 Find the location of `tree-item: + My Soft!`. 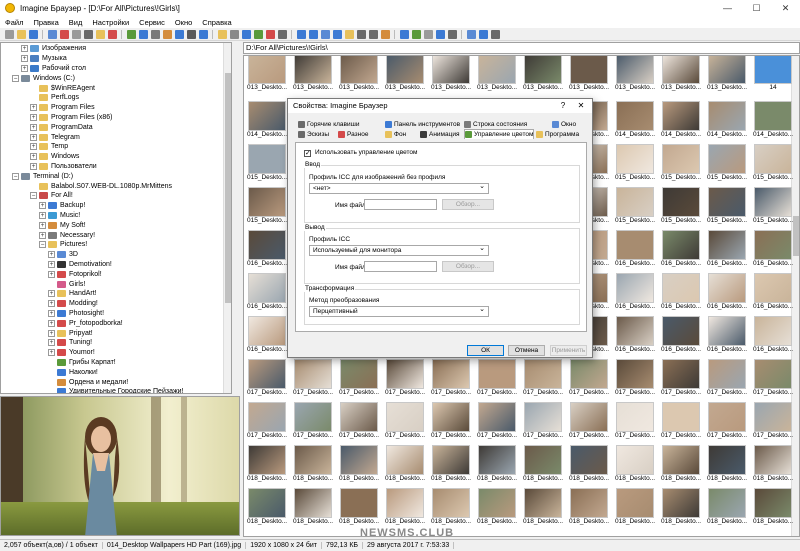

tree-item: + My Soft! is located at coordinates (62, 225).